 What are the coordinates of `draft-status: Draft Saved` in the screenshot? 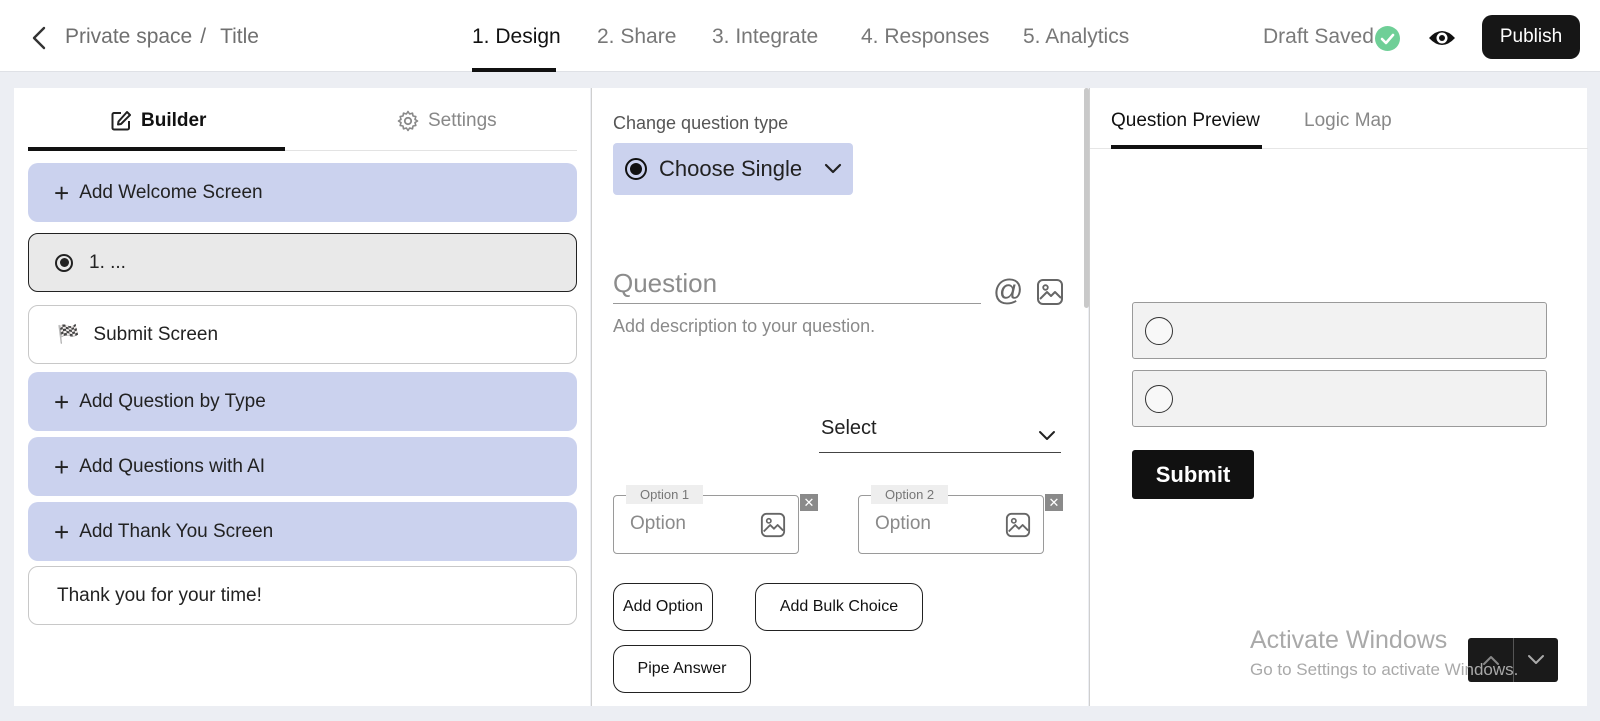 It's located at (1318, 36).